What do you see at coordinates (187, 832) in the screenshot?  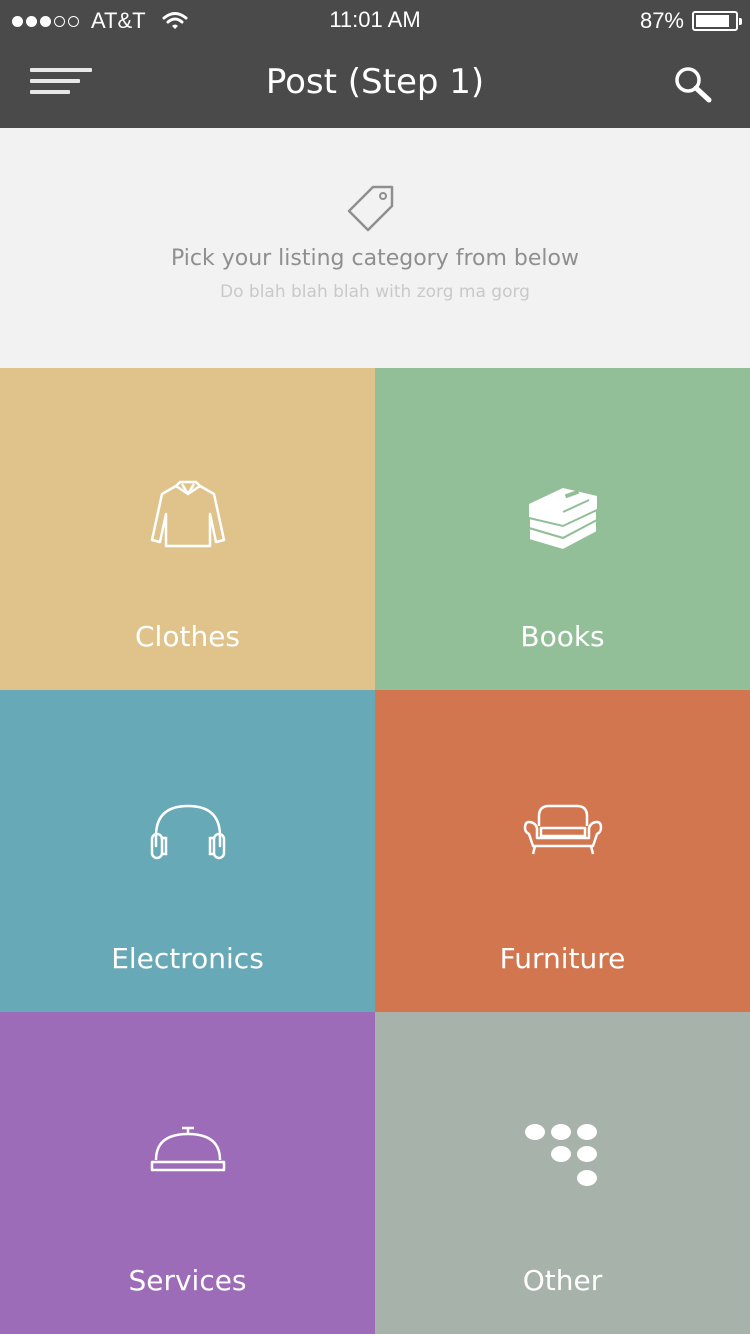 I see `headphones-icon` at bounding box center [187, 832].